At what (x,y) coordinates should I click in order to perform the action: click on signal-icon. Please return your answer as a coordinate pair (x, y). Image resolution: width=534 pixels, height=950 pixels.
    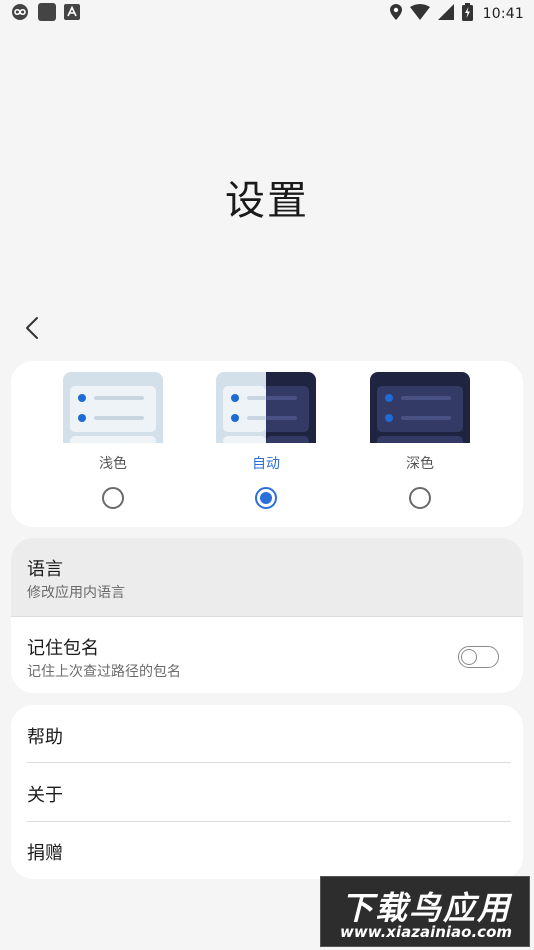
    Looking at the image, I should click on (445, 14).